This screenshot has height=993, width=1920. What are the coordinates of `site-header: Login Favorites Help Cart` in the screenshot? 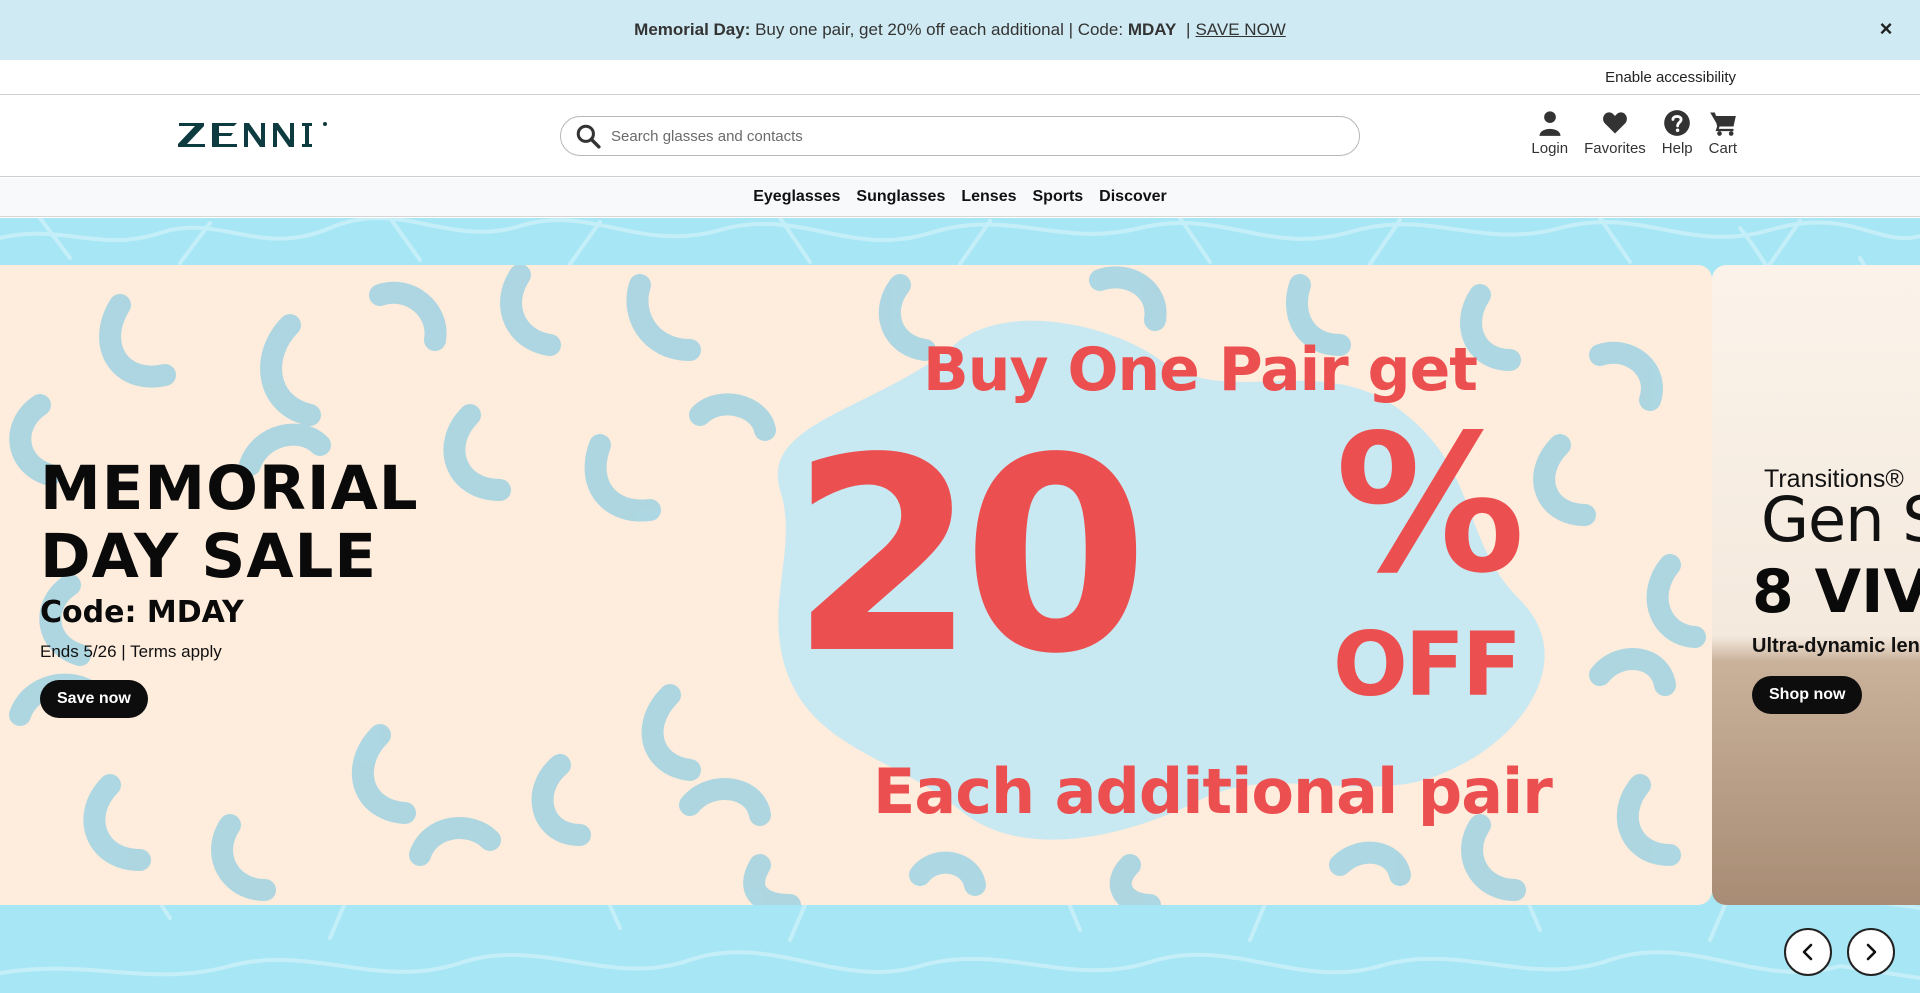 It's located at (960, 136).